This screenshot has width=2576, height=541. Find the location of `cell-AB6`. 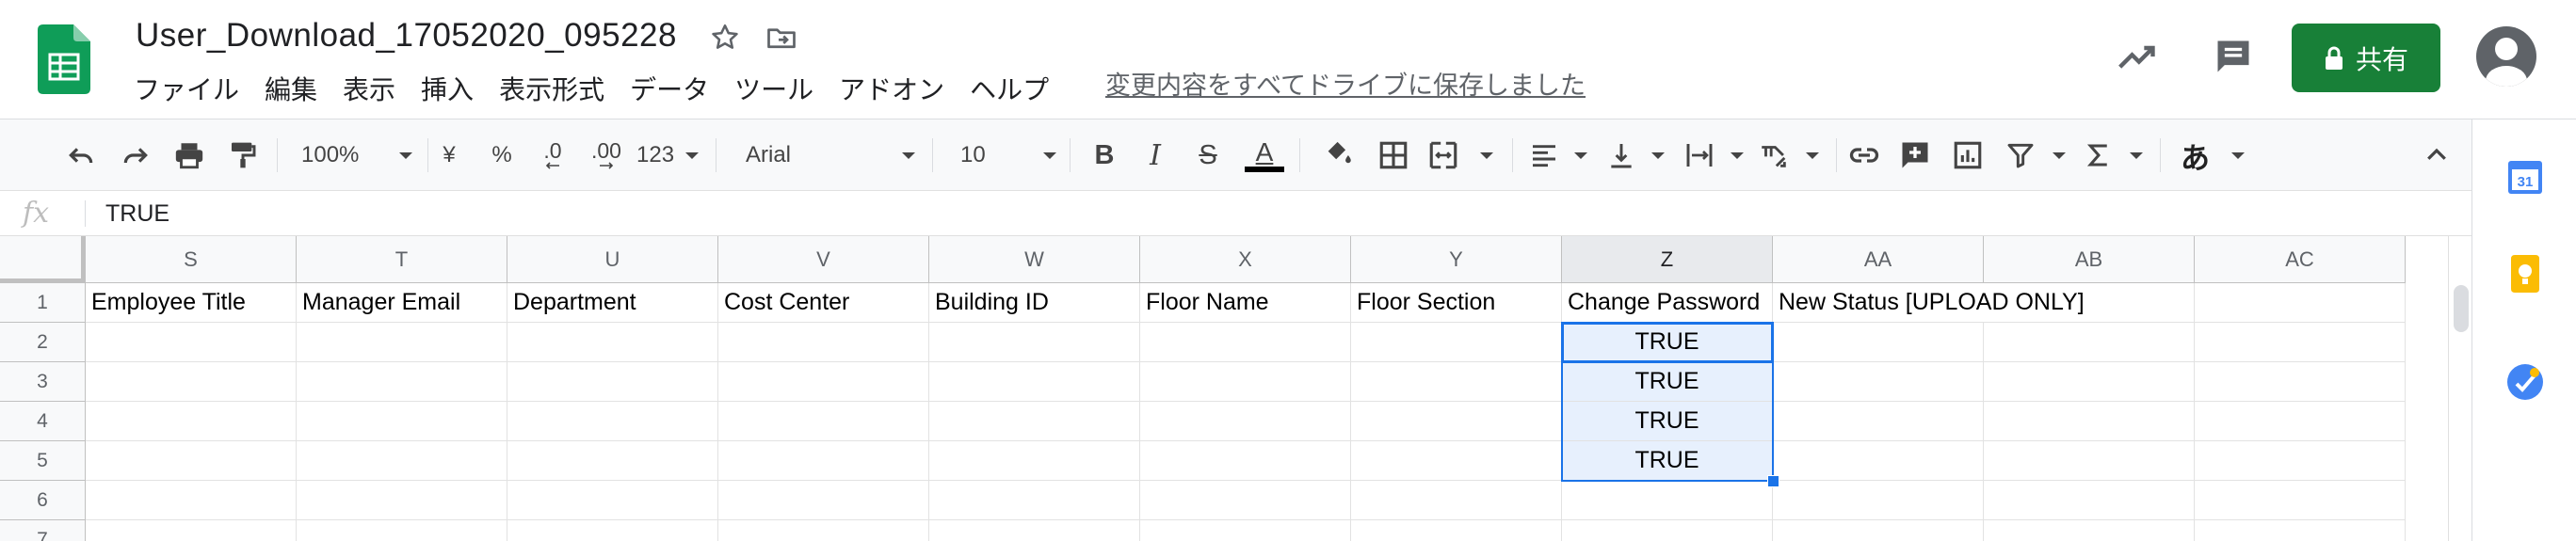

cell-AB6 is located at coordinates (2089, 500).